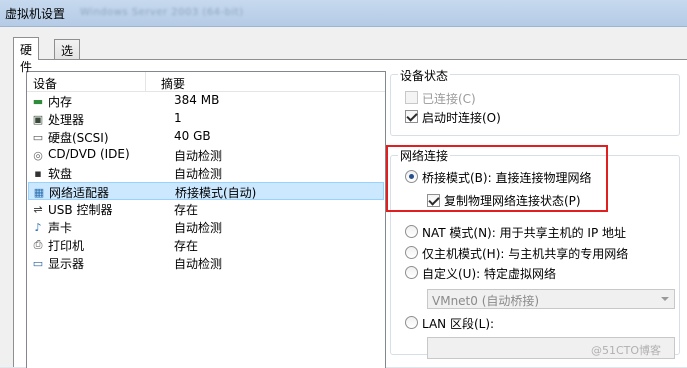  I want to click on nat-label: NAT 模式(N): 用于共享主机的 IP 地址, so click(524, 233).